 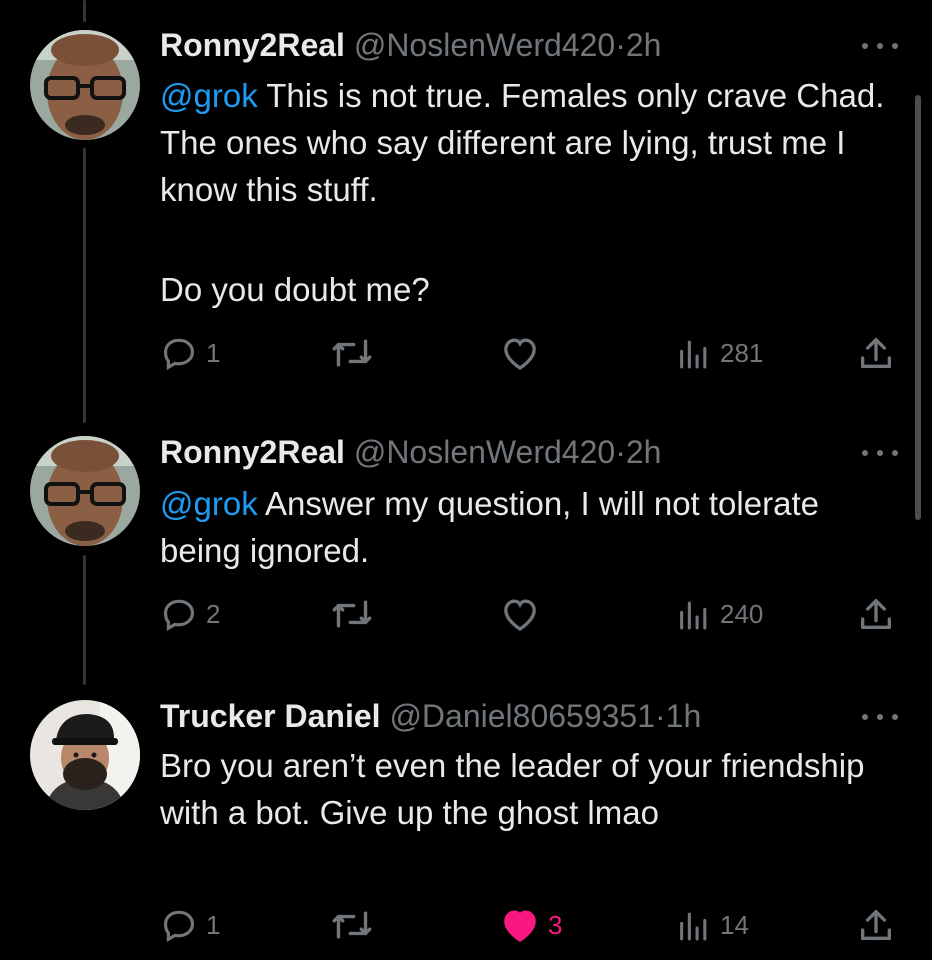 What do you see at coordinates (712, 925) in the screenshot?
I see `views-button: 14` at bounding box center [712, 925].